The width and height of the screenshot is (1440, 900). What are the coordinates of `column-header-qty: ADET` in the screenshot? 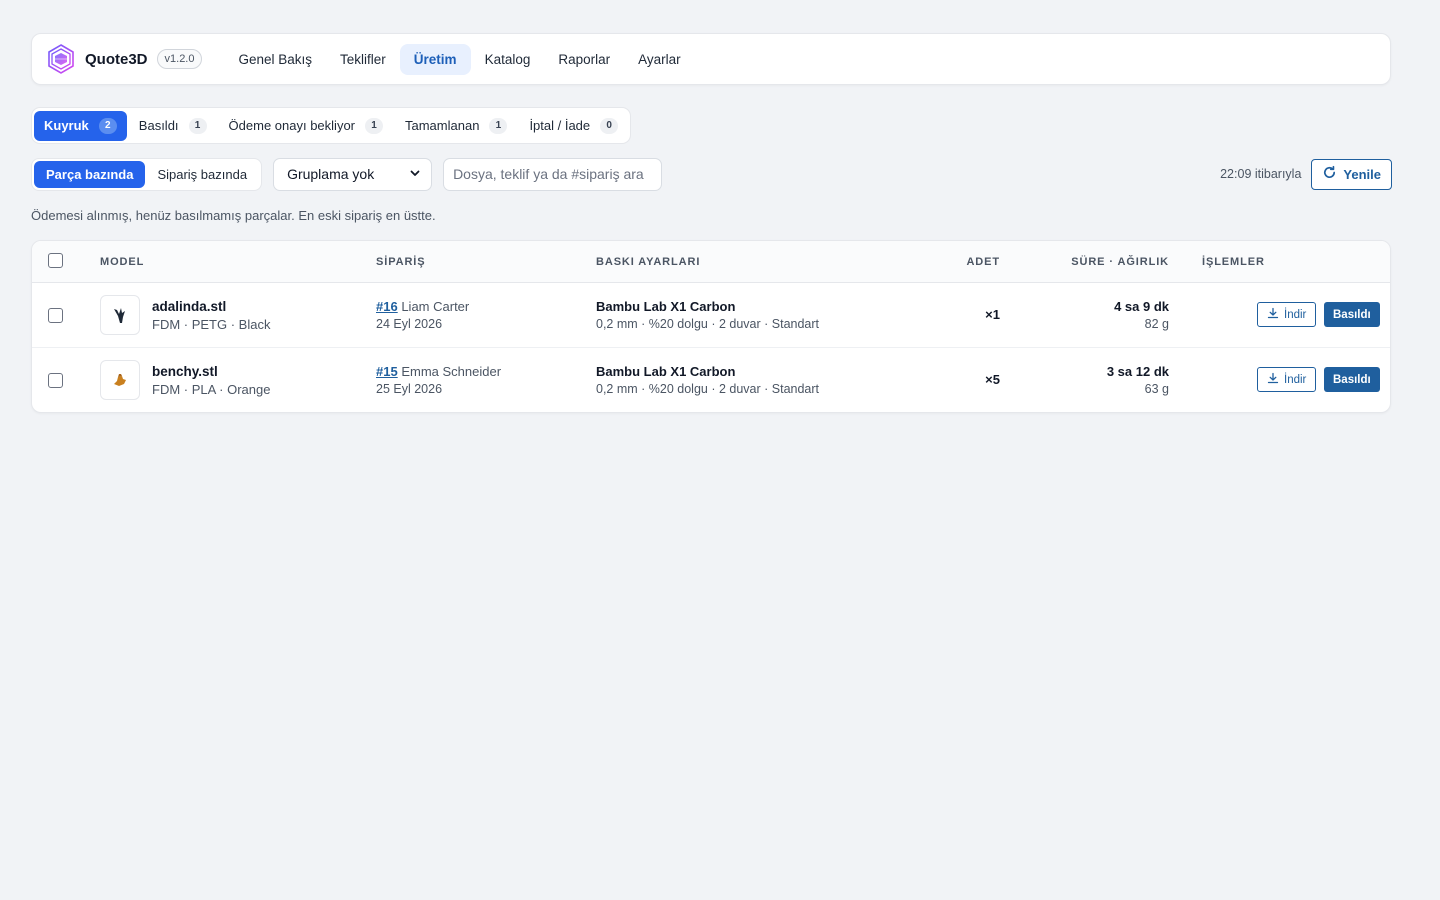 It's located at (983, 262).